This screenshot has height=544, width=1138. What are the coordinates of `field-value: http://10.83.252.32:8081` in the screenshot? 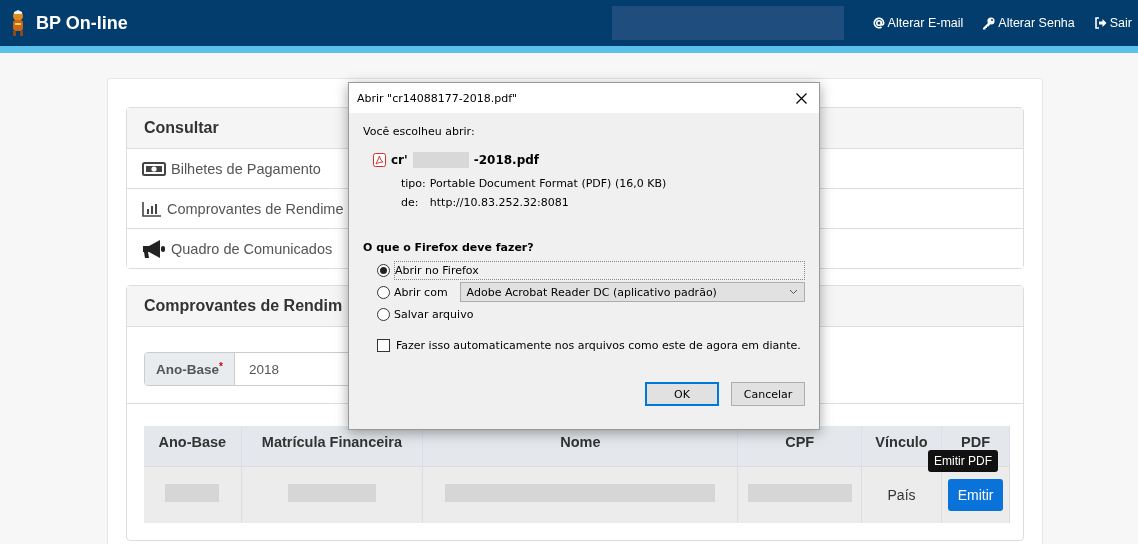 It's located at (499, 202).